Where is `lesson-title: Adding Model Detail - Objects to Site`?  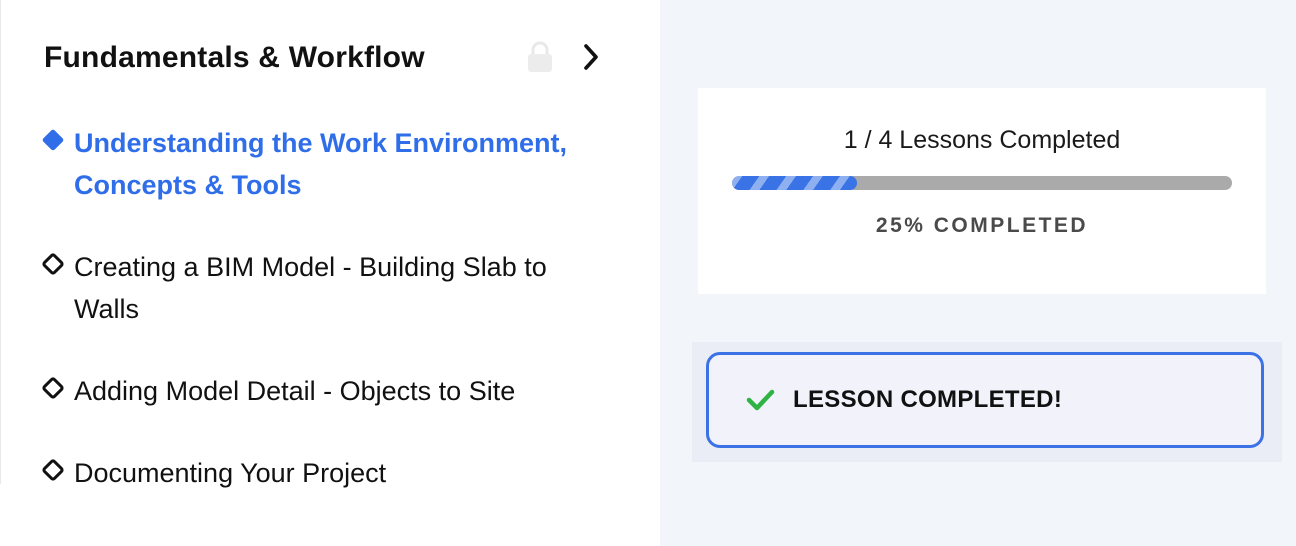
lesson-title: Adding Model Detail - Objects to Site is located at coordinates (294, 391).